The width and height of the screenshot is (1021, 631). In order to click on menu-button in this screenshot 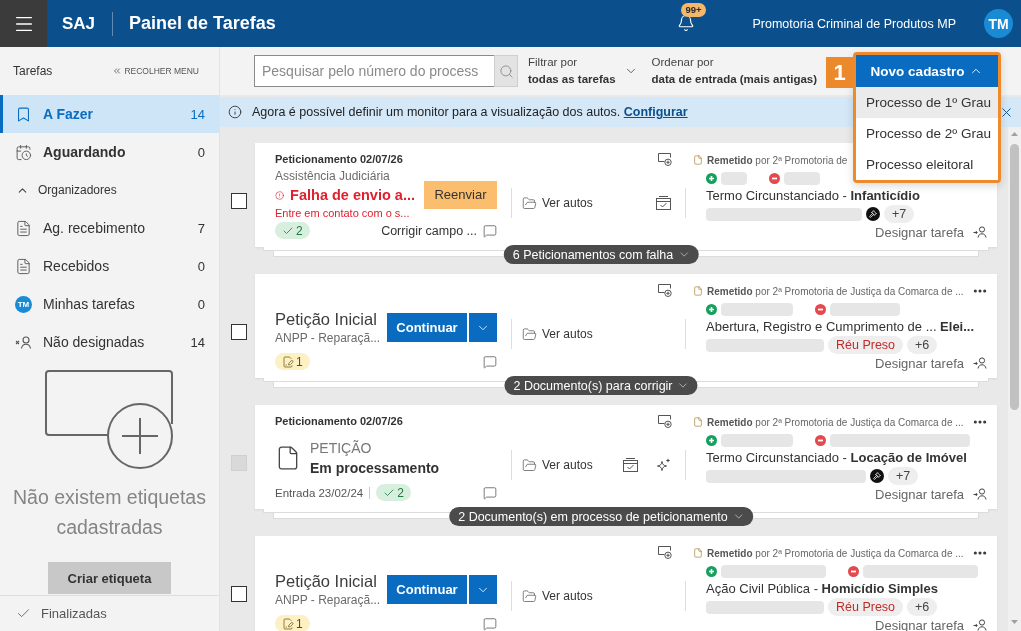, I will do `click(23, 23)`.